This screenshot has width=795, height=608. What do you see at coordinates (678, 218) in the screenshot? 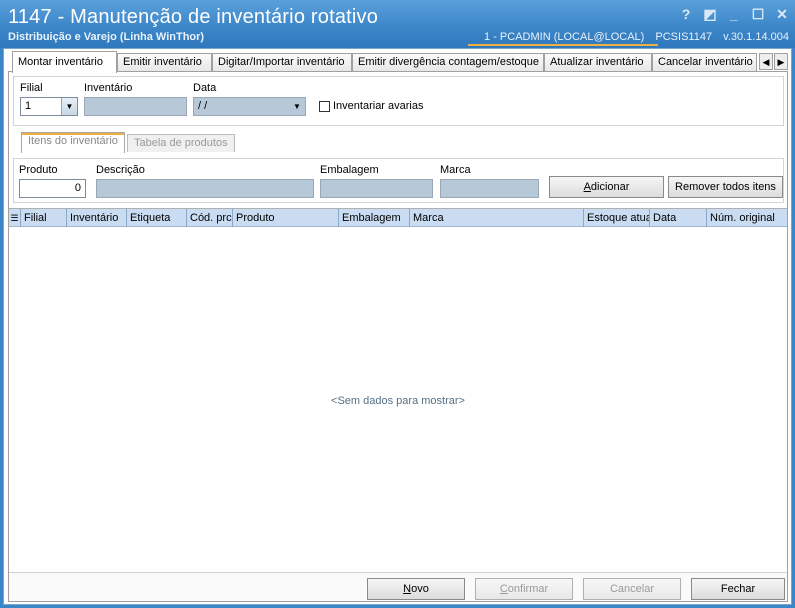
I see `col-data: Data` at bounding box center [678, 218].